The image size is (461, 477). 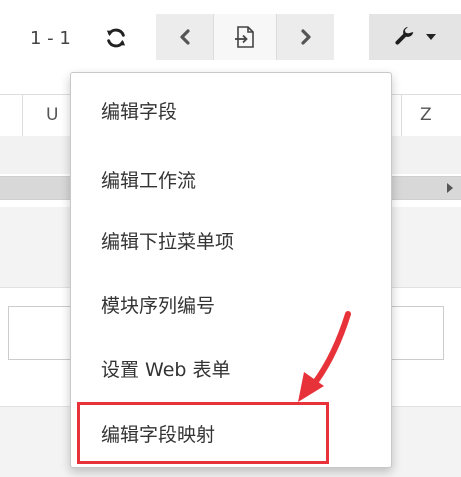 I want to click on pagination-nav, so click(x=245, y=37).